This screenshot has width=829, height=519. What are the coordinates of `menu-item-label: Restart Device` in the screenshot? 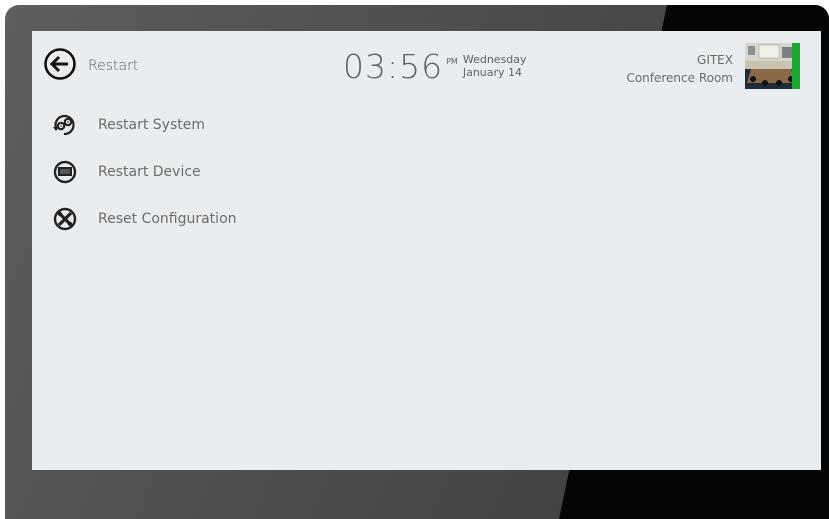 It's located at (149, 172).